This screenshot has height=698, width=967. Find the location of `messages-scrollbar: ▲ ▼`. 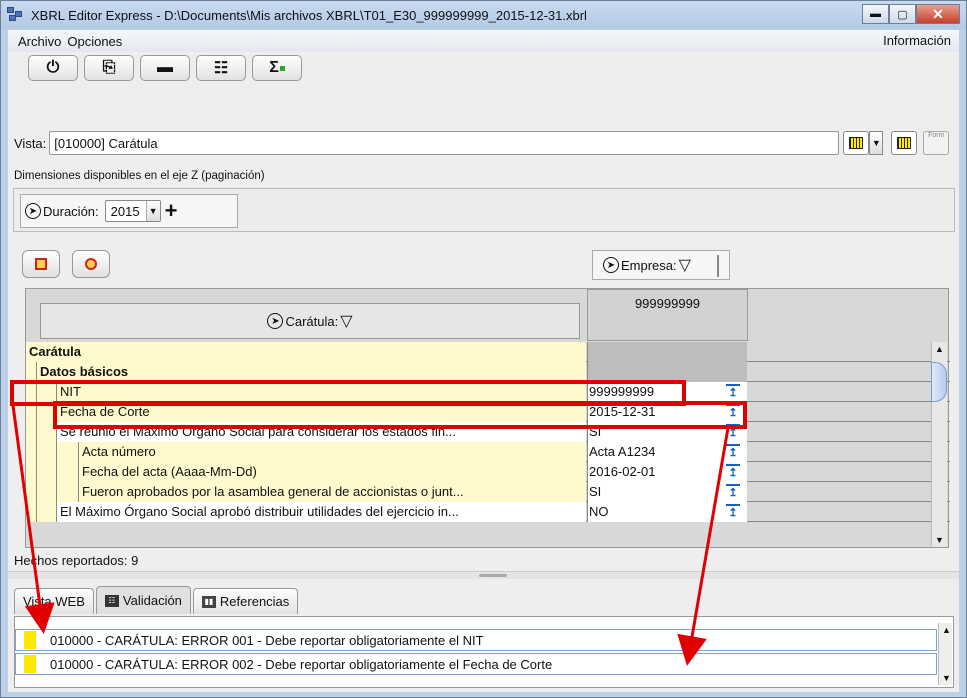

messages-scrollbar: ▲ ▼ is located at coordinates (945, 654).